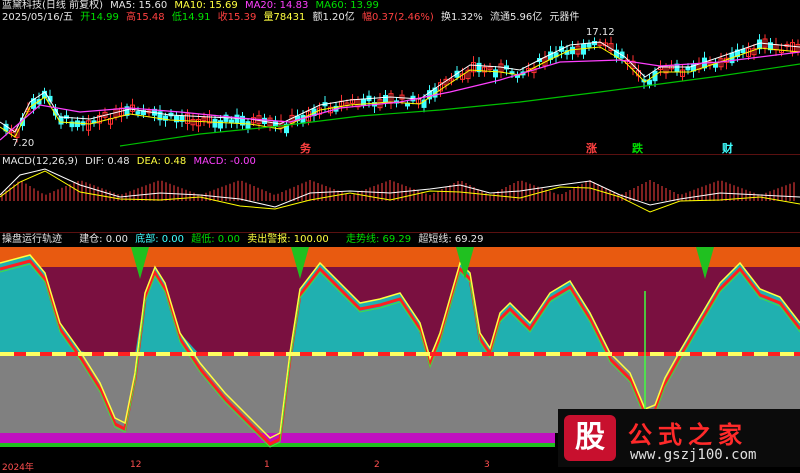 The width and height of the screenshot is (800, 473). I want to click on dibu-value: 底部: 0.00, so click(160, 239).